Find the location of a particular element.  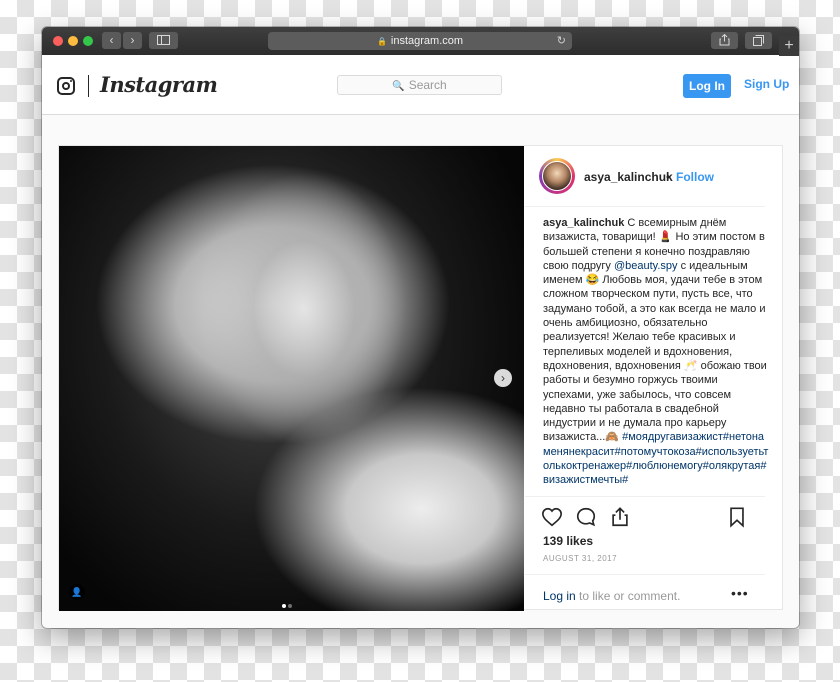

sidebar-icon is located at coordinates (163, 40).